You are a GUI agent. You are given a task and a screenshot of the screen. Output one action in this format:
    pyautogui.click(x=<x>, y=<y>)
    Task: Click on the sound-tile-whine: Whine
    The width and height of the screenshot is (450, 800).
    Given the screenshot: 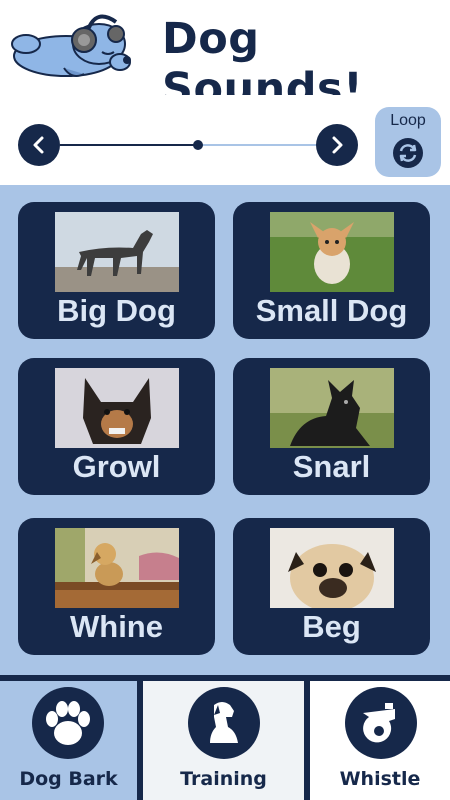 What is the action you would take?
    pyautogui.click(x=116, y=586)
    